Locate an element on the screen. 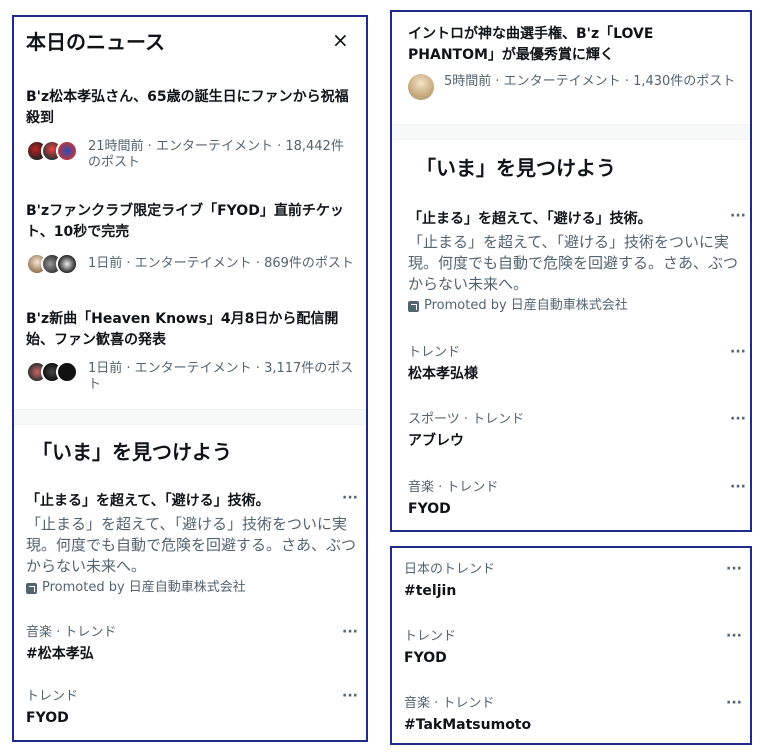 The height and width of the screenshot is (754, 760). news-item-meta: 1日前 · エンターテイメント · 3,117件のポスト is located at coordinates (221, 376).